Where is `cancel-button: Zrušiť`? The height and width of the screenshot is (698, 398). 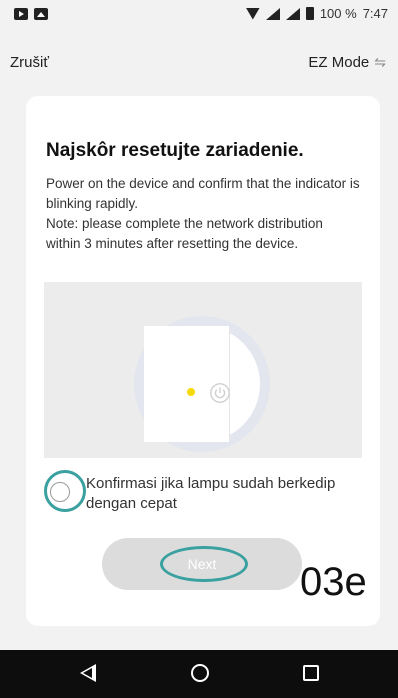
cancel-button: Zrušiť is located at coordinates (29, 62).